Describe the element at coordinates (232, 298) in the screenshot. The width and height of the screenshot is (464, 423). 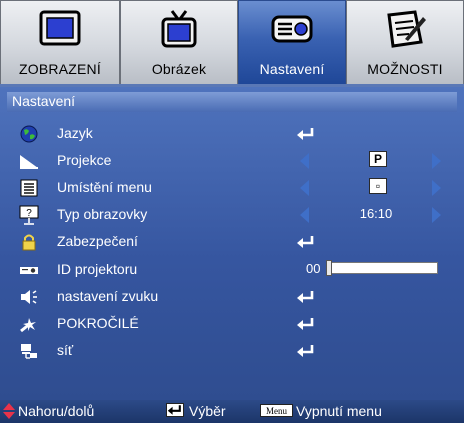
I see `menu-item-nastaveni-zvuku: nastavení zvuku` at that location.